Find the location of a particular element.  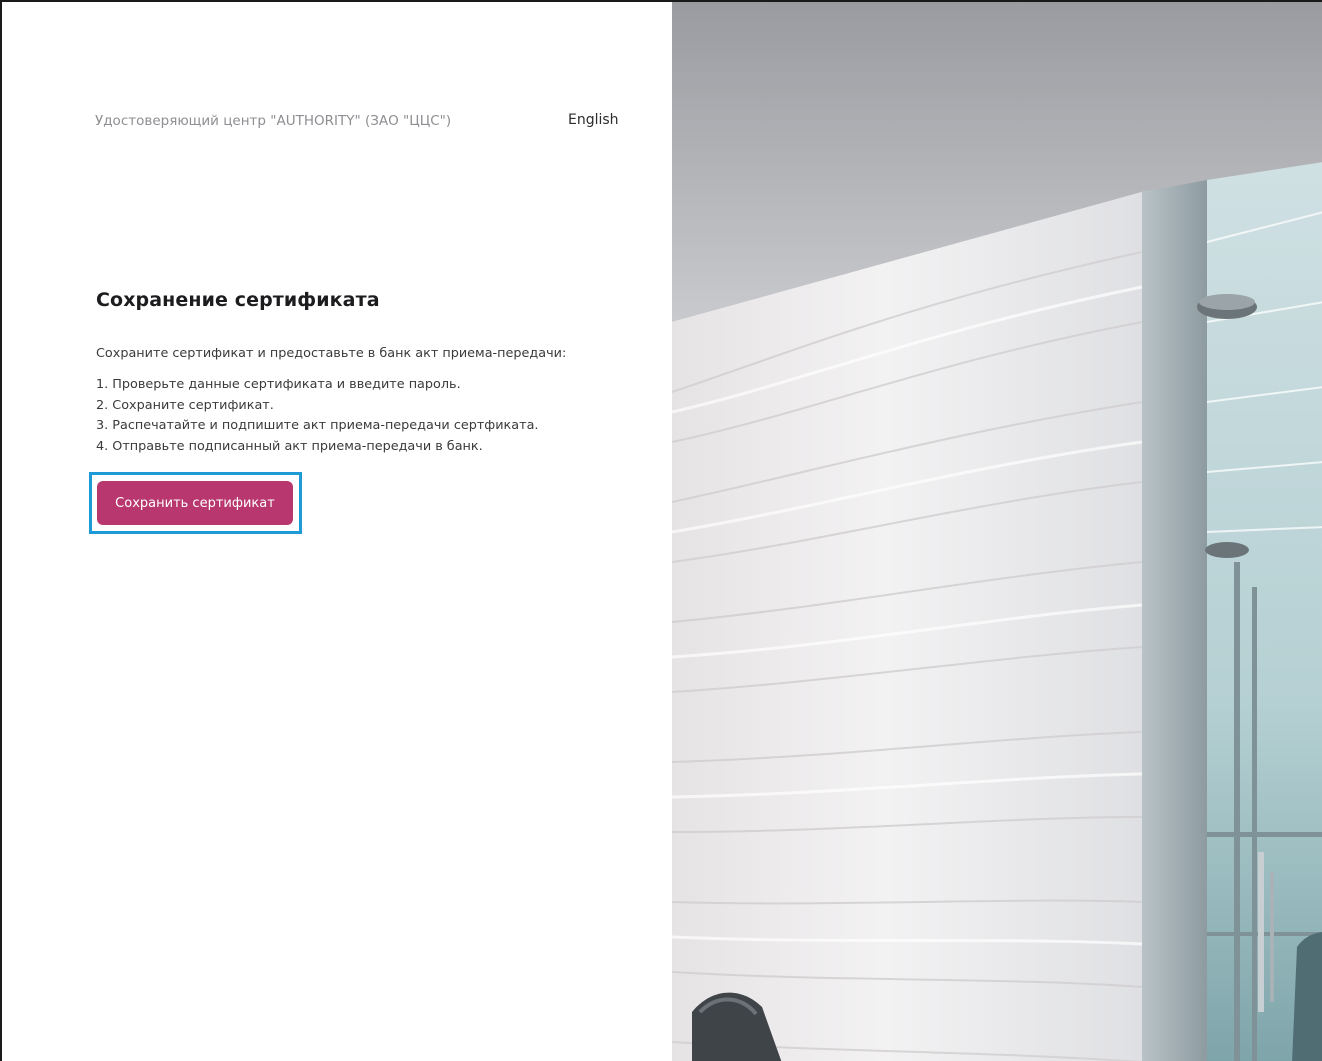

save-certificate-button: Сохранить сертификат is located at coordinates (195, 503).